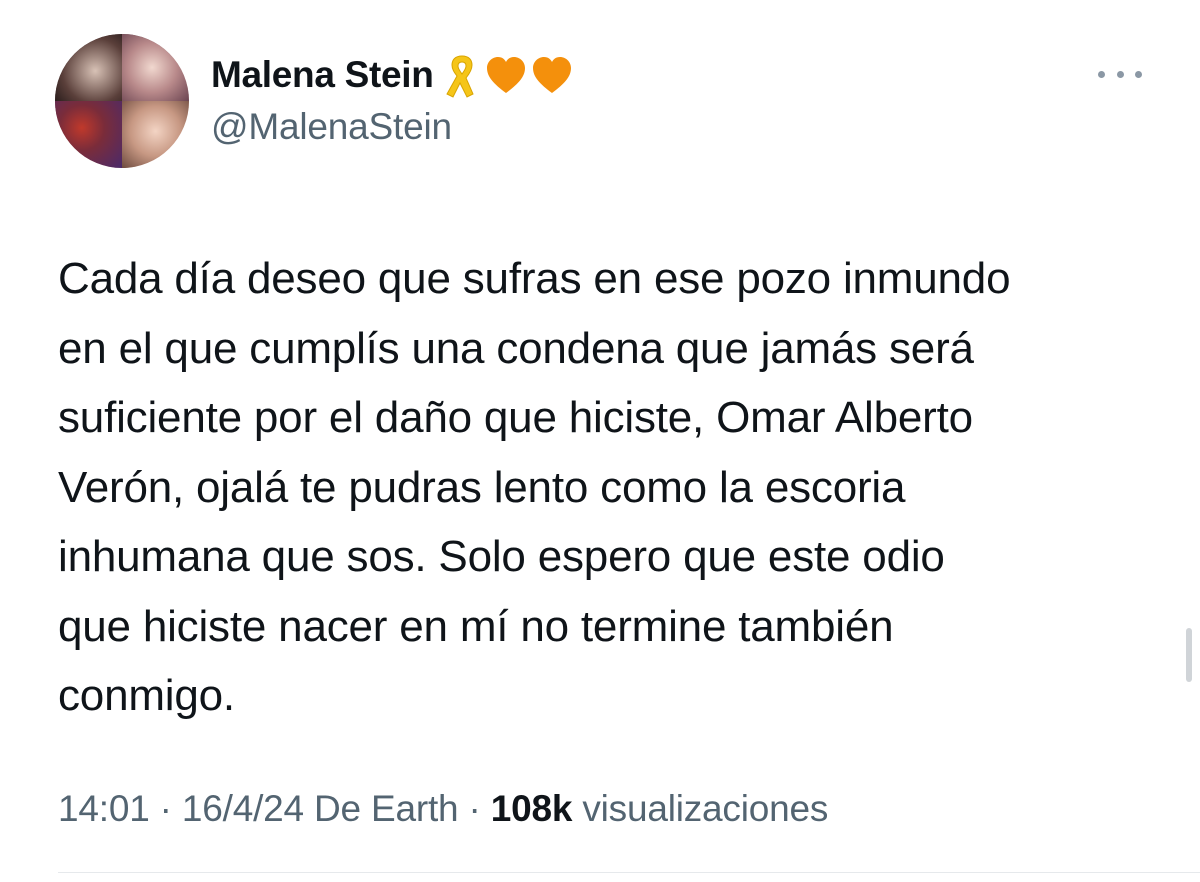 This screenshot has height=882, width=1200. I want to click on divider, so click(629, 872).